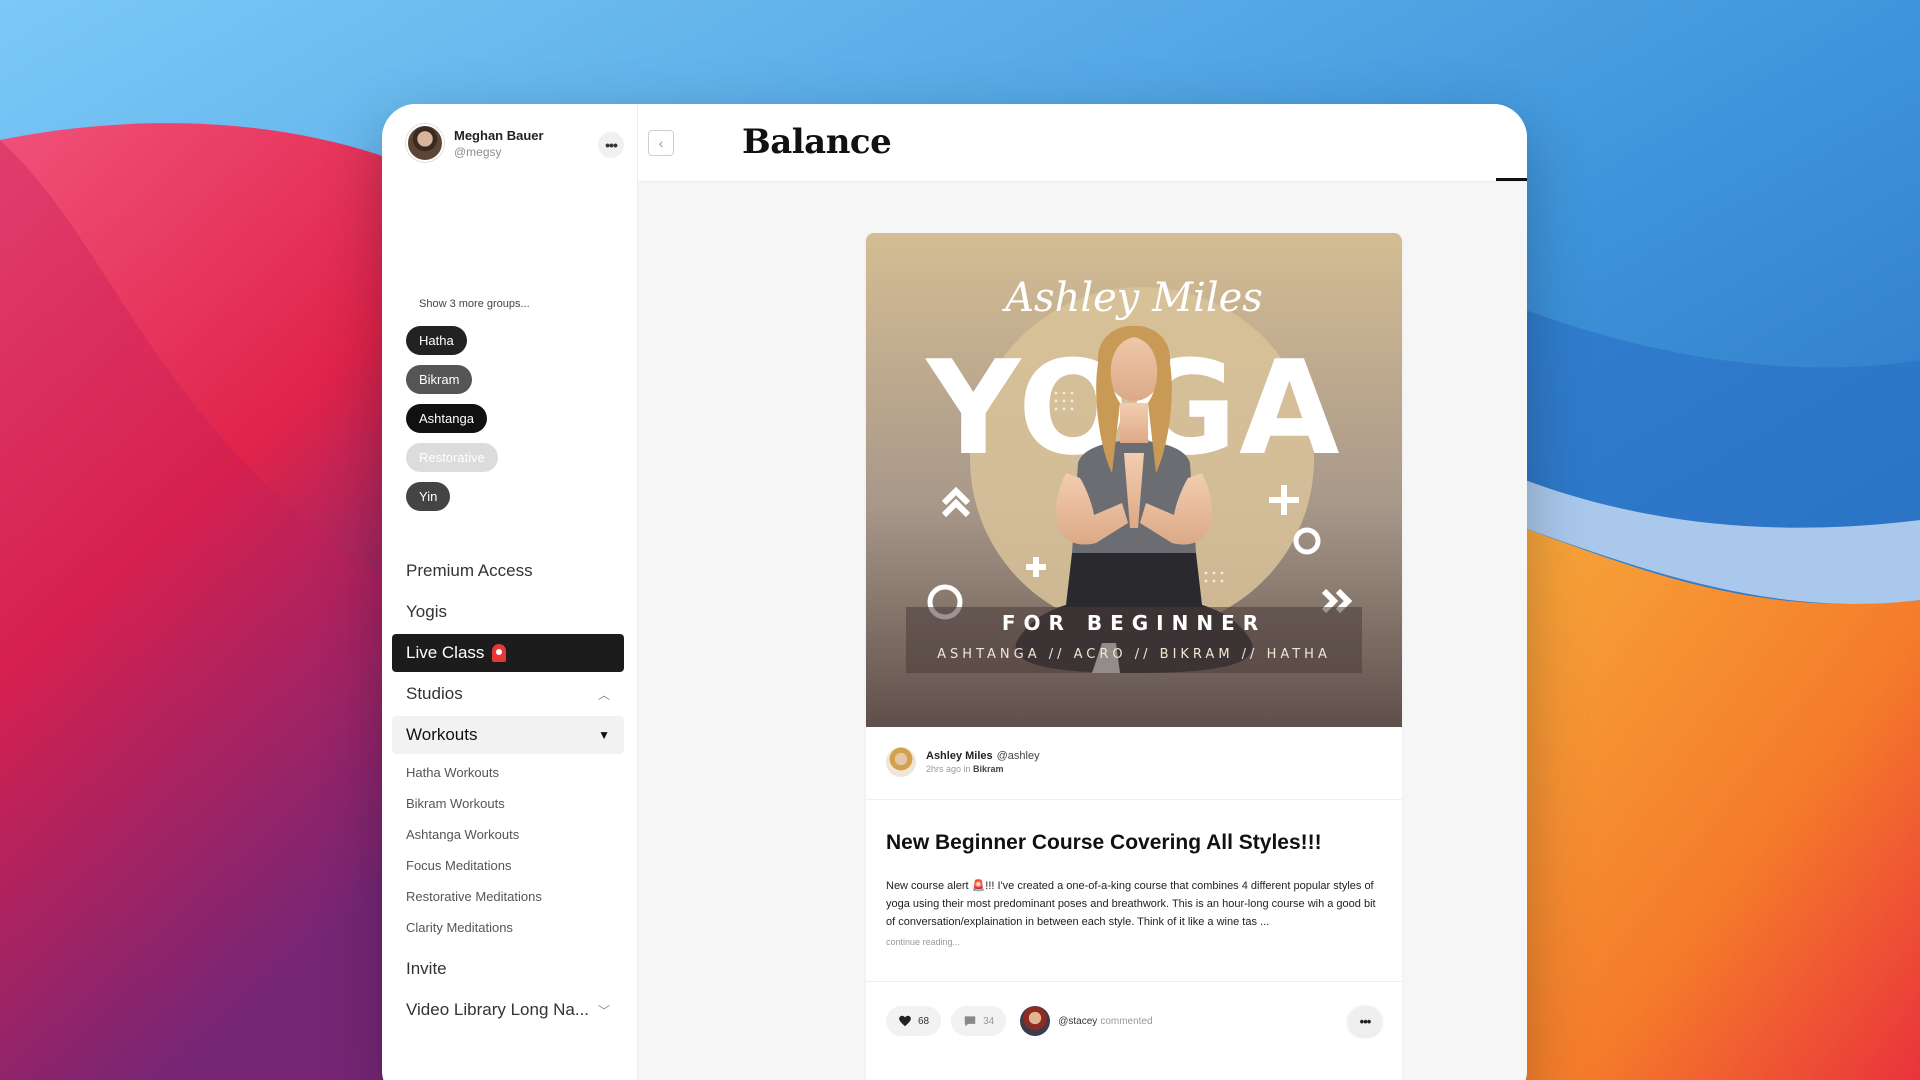 The height and width of the screenshot is (1080, 1920). Describe the element at coordinates (661, 143) in the screenshot. I see `collapse-sidebar-button: ‹` at that location.